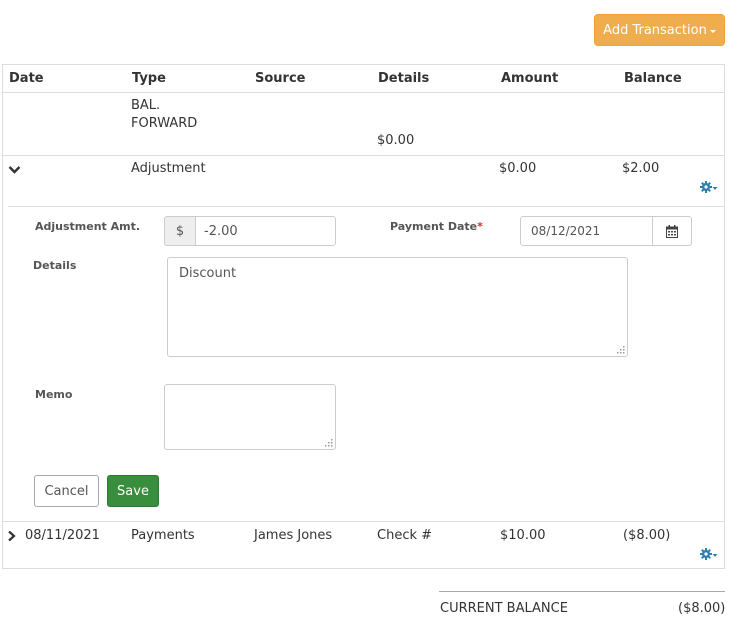  What do you see at coordinates (480, 226) in the screenshot?
I see `required-mark: *` at bounding box center [480, 226].